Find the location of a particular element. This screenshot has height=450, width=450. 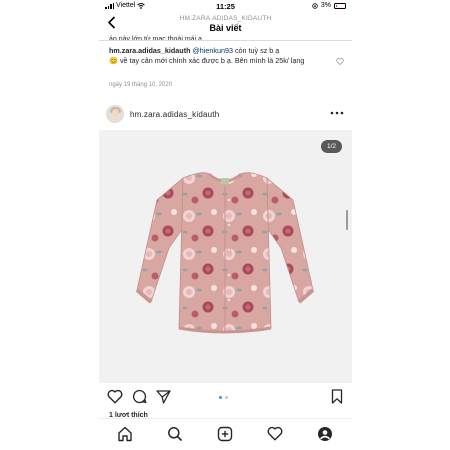

bookmark-icon is located at coordinates (337, 399).